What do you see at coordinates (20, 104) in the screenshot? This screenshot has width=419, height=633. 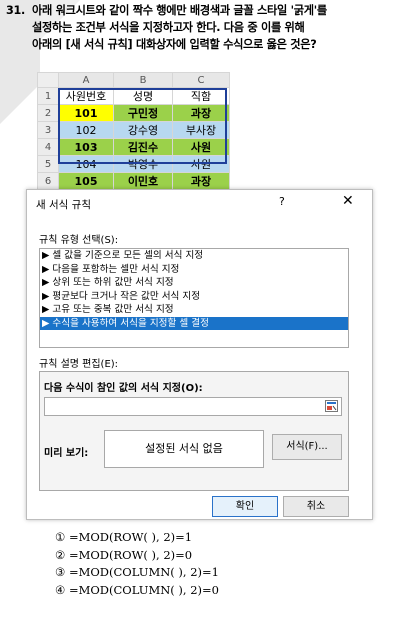 I see `decorative-triangle` at bounding box center [20, 104].